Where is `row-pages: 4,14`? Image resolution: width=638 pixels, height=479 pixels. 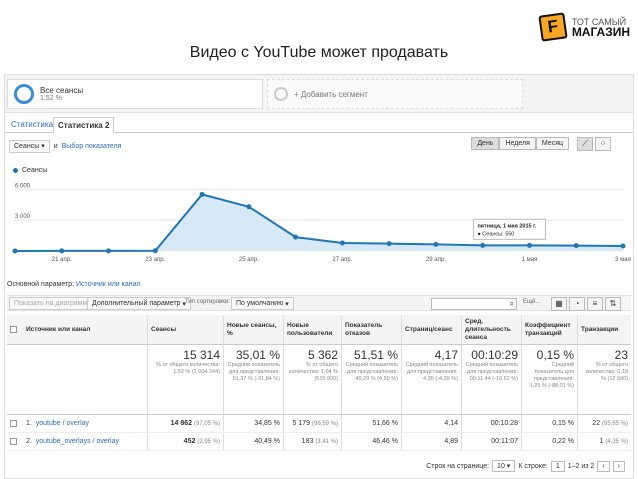
row-pages: 4,14 is located at coordinates (431, 423).